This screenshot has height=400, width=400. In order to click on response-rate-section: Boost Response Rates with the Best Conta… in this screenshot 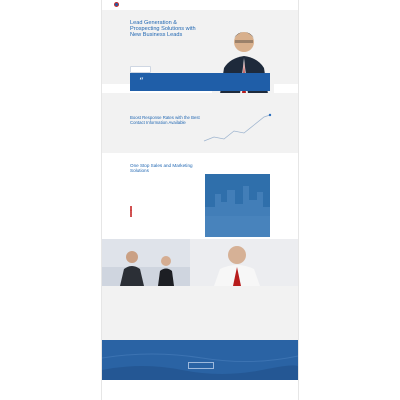, I will do `click(200, 123)`.